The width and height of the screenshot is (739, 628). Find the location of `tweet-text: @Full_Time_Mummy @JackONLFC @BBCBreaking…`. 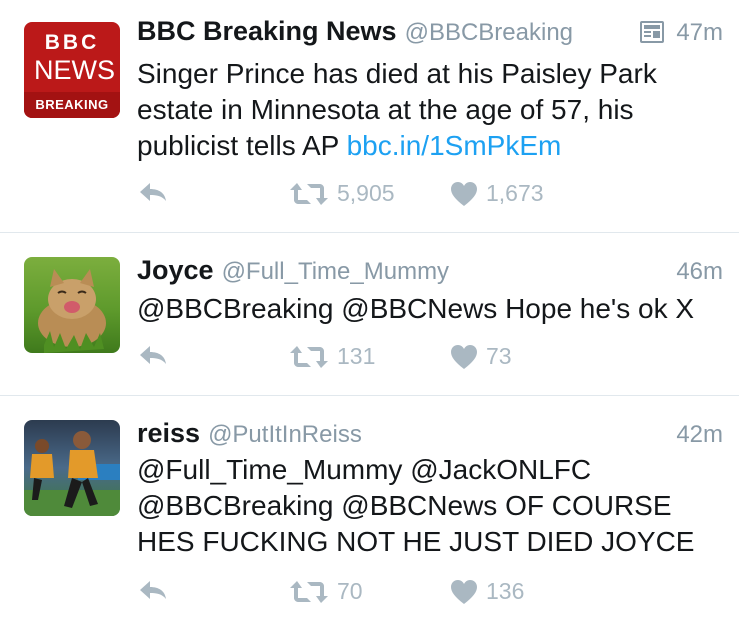

tweet-text: @Full_Time_Mummy @JackONLFC @BBCBreaking… is located at coordinates (429, 506).